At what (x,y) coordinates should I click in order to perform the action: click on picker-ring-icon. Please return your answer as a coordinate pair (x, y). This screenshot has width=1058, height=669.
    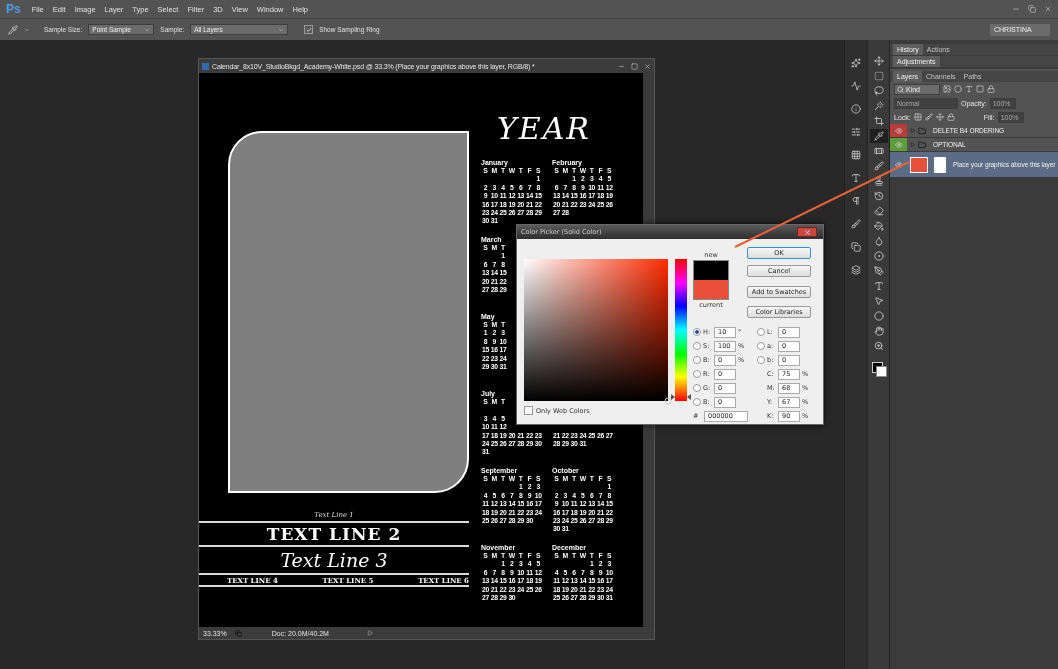
    Looking at the image, I should click on (668, 401).